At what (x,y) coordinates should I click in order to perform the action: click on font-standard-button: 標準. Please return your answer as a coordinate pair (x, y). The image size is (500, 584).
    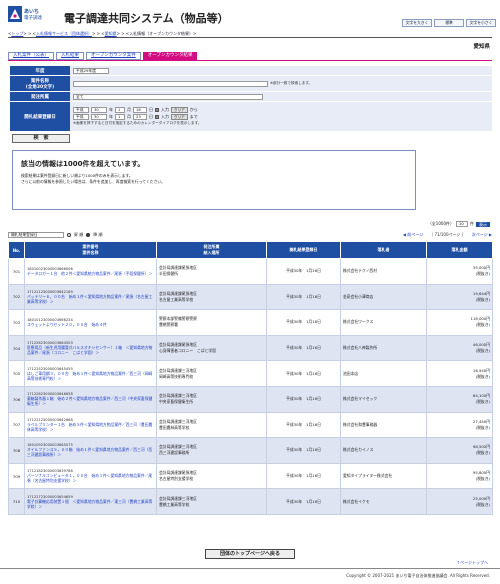
    Looking at the image, I should click on (449, 23).